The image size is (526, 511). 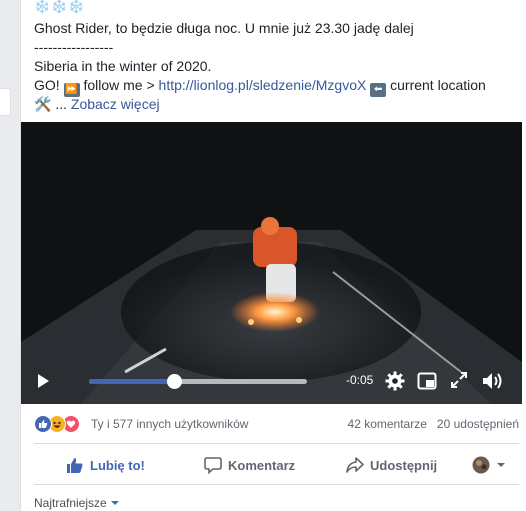 What do you see at coordinates (61, 424) in the screenshot?
I see `reaction-icons` at bounding box center [61, 424].